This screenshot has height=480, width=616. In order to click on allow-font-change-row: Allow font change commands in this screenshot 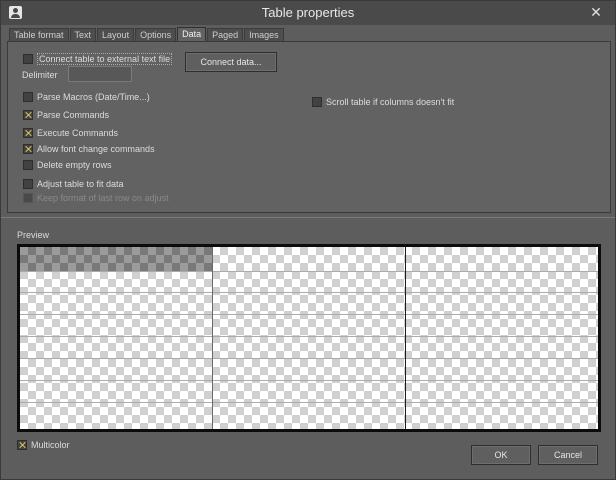, I will do `click(89, 149)`.